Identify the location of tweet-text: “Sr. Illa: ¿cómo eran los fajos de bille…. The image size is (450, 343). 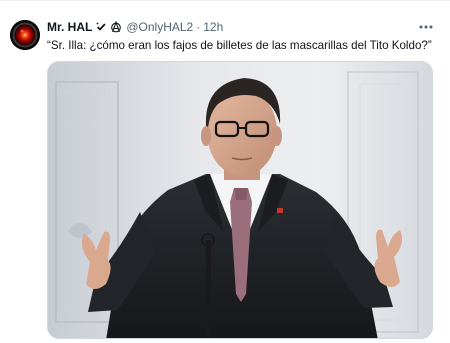
(239, 45).